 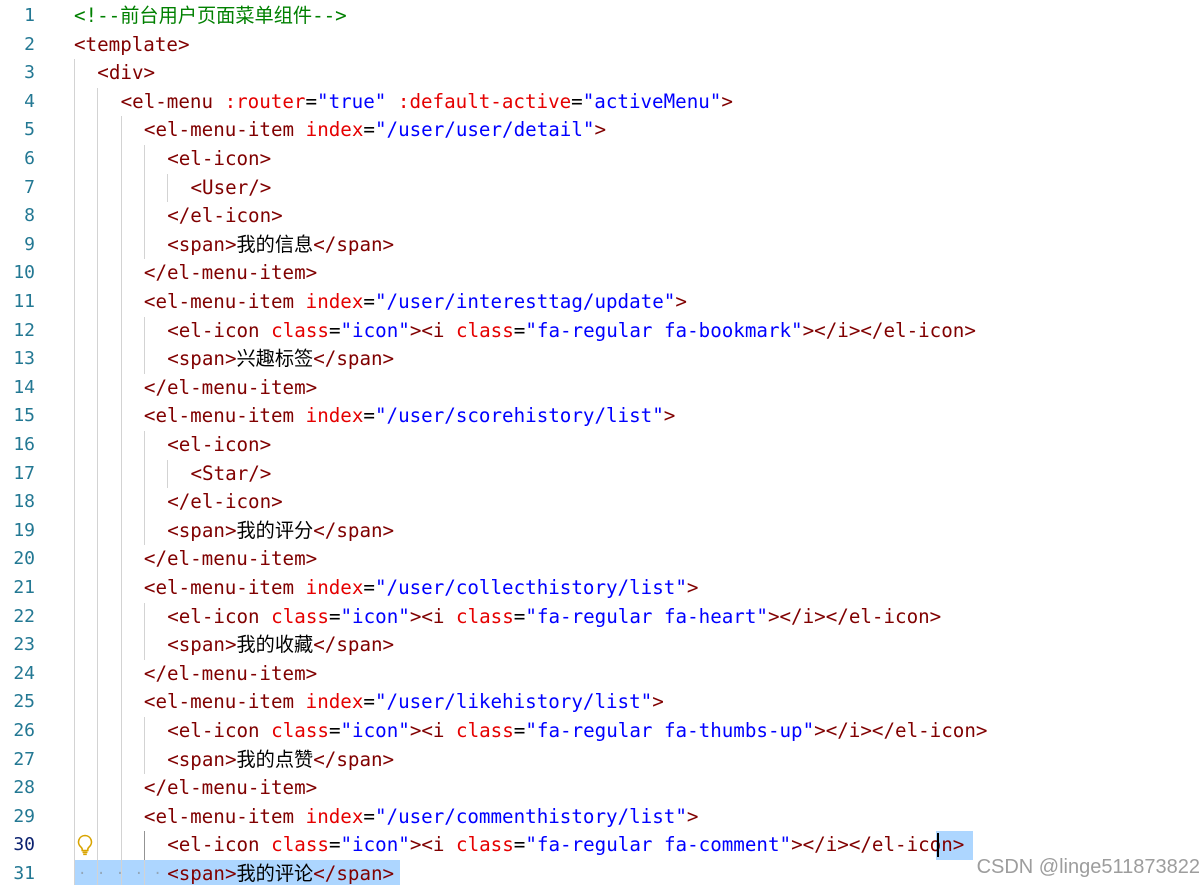 What do you see at coordinates (530, 816) in the screenshot?
I see `code-token: "/user/commenthistory/list"` at bounding box center [530, 816].